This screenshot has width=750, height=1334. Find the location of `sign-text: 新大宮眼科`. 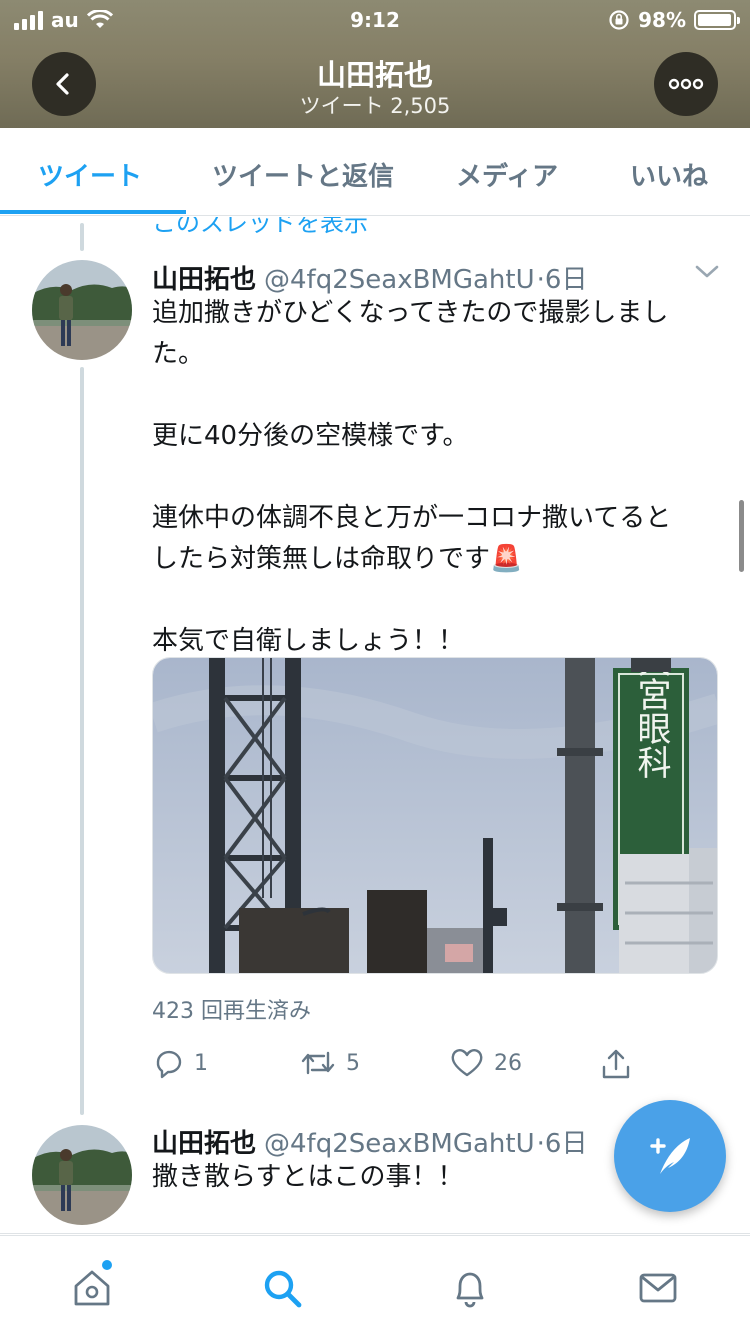

sign-text: 新大宮眼科 is located at coordinates (651, 718).